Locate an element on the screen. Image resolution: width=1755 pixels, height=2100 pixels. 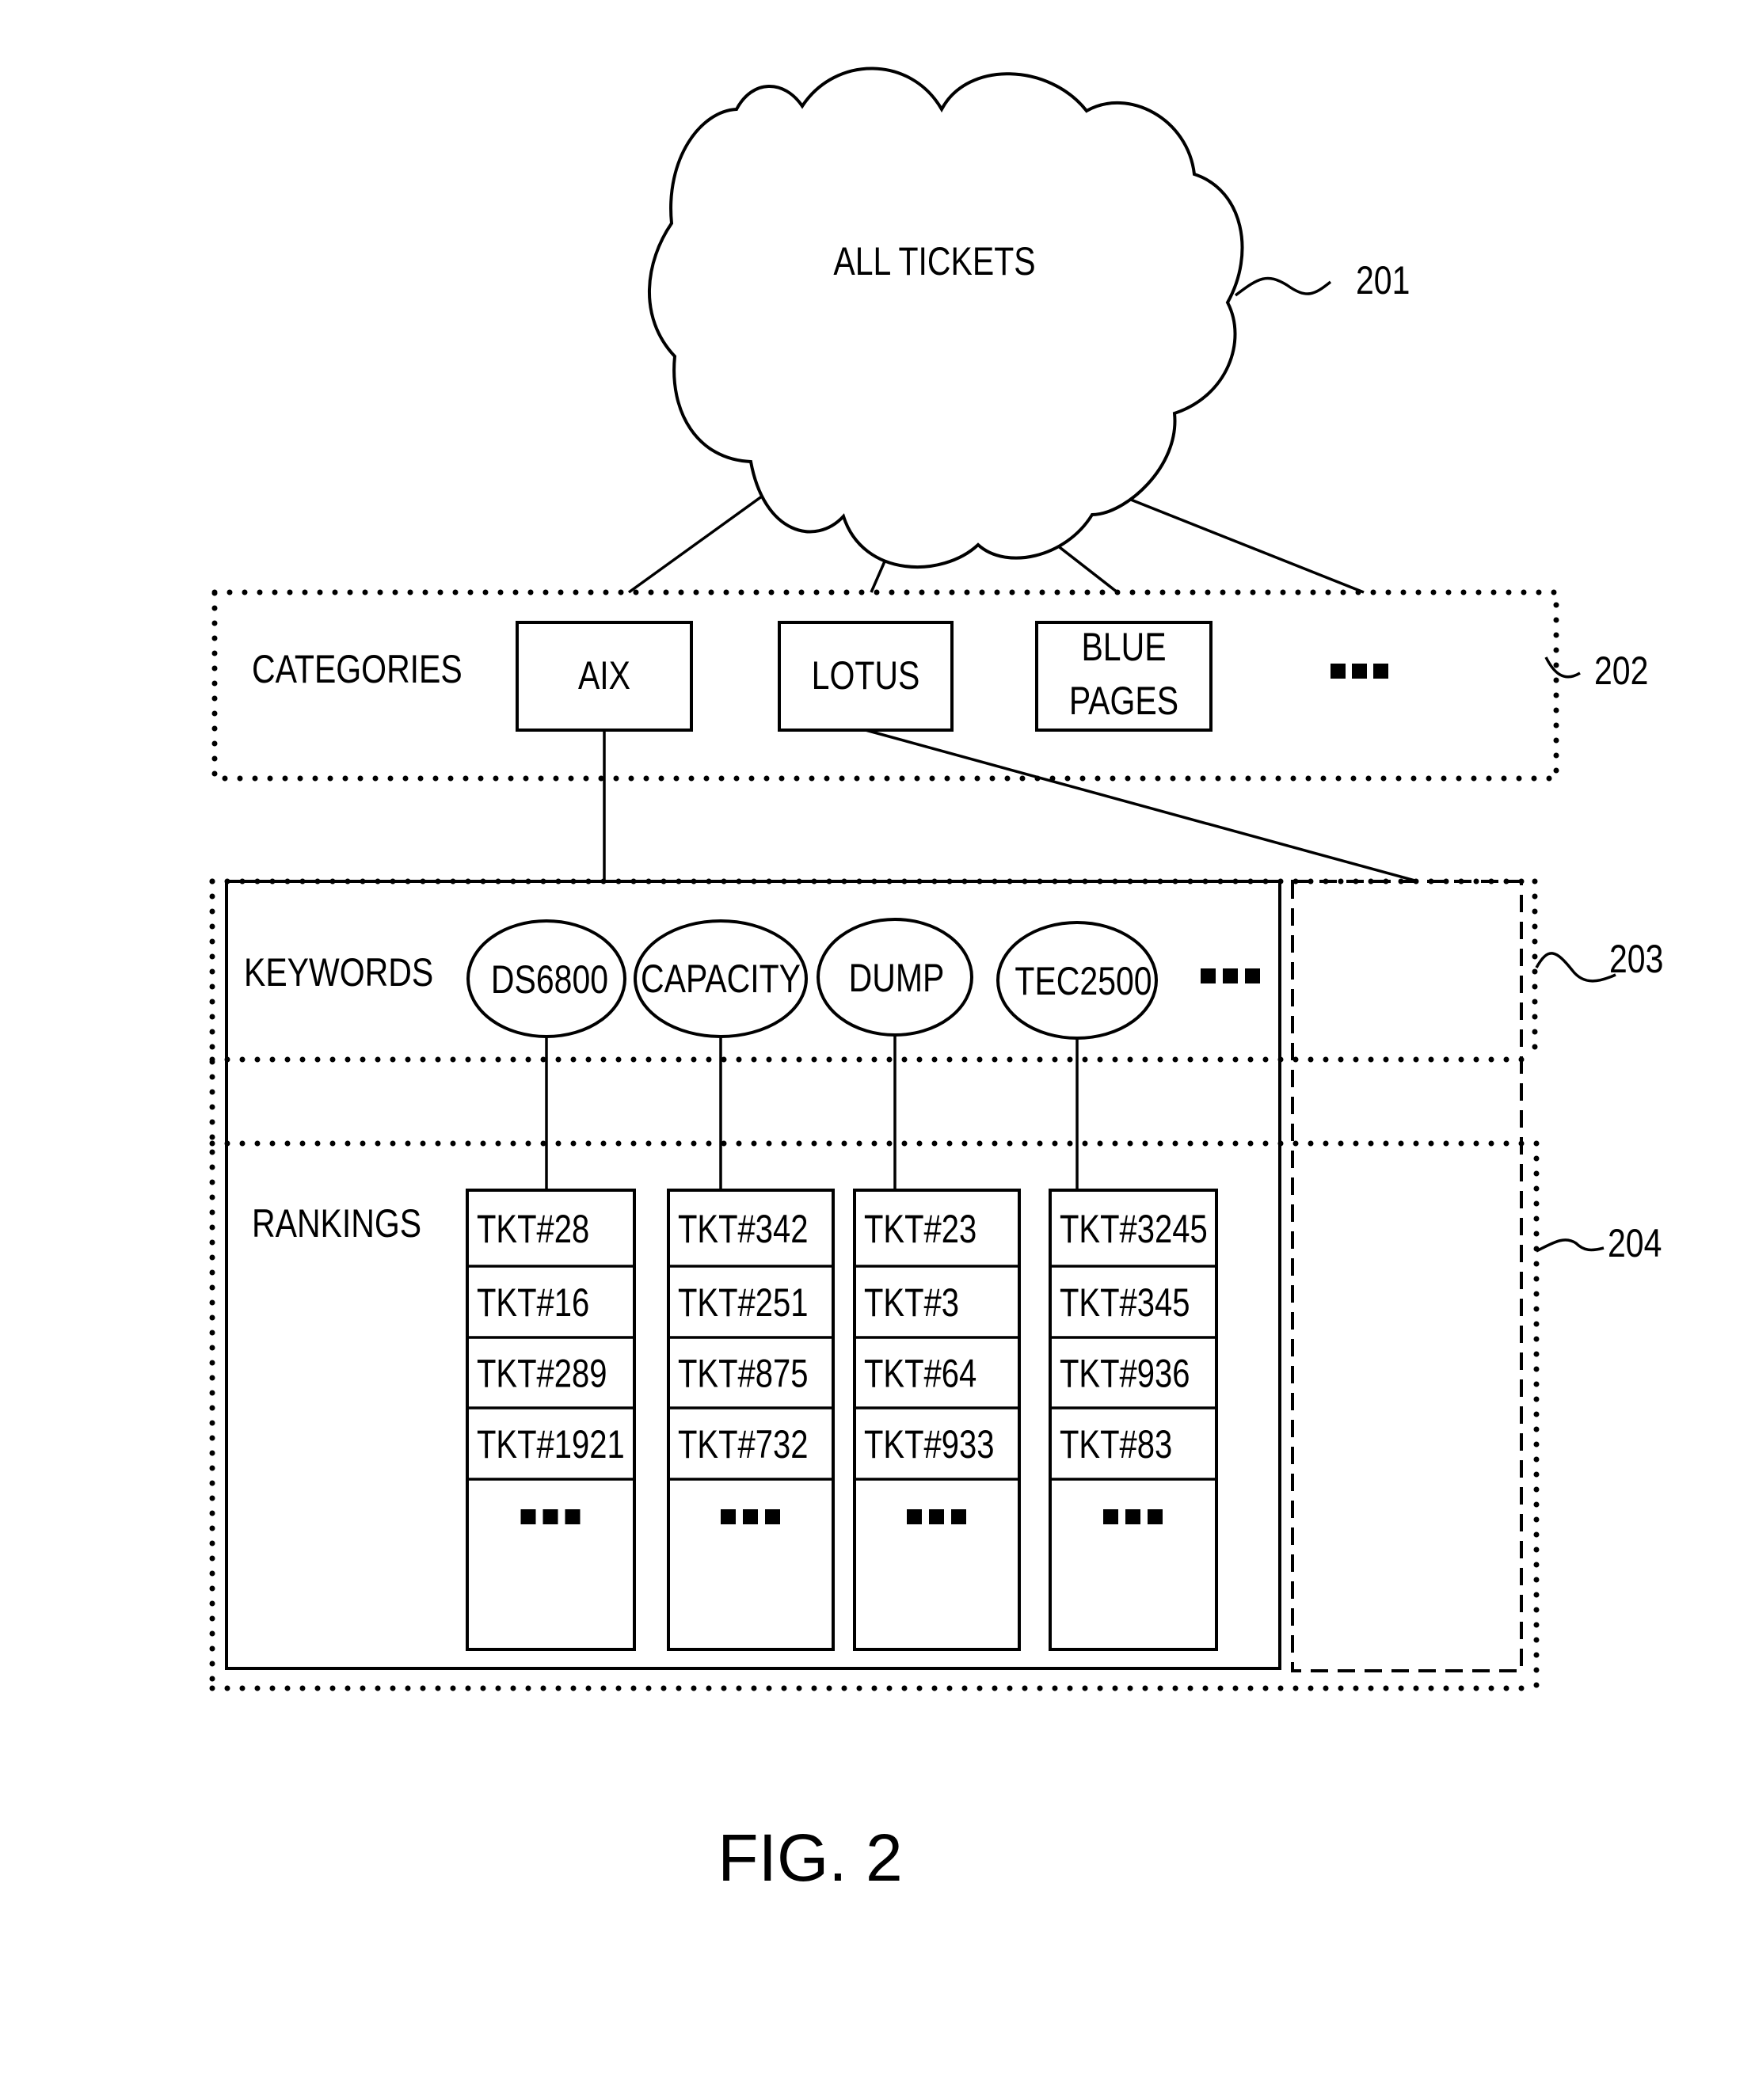
keyword-dump: DUMP is located at coordinates (895, 978).